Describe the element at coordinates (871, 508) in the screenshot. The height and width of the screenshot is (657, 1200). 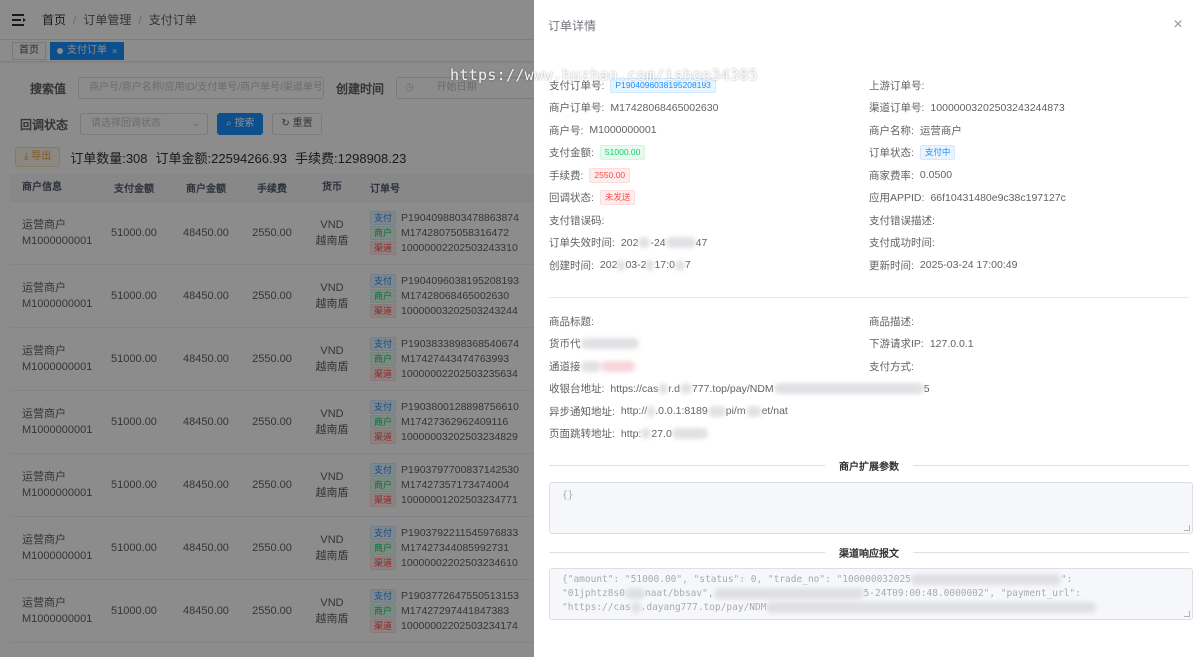
I see `ext-params-textarea: {}` at that location.